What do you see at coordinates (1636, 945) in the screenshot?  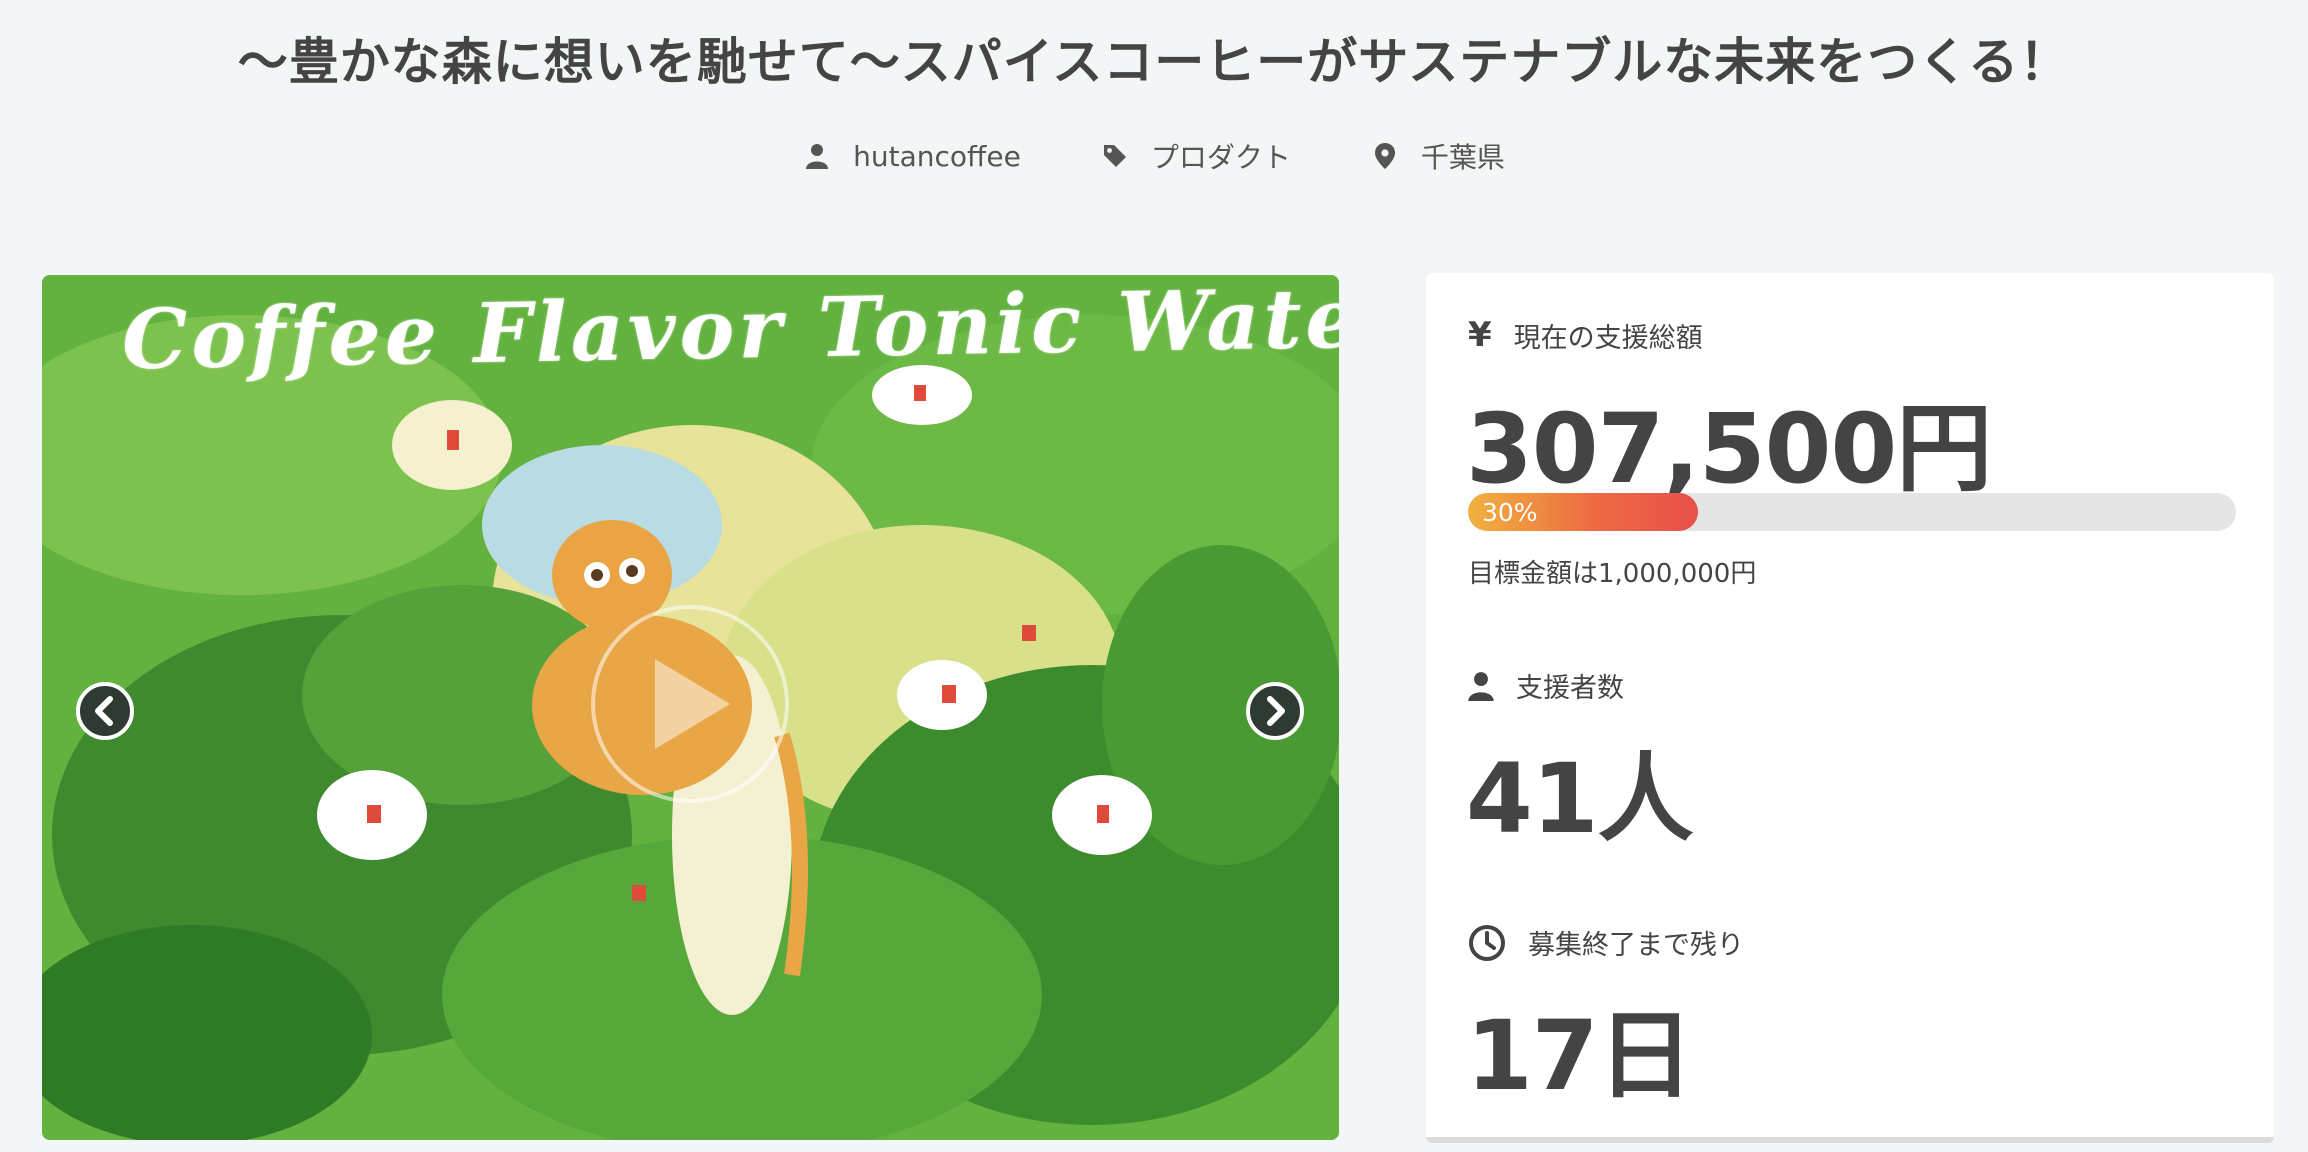 I see `remaining-label-text: 募集終了まで残り` at bounding box center [1636, 945].